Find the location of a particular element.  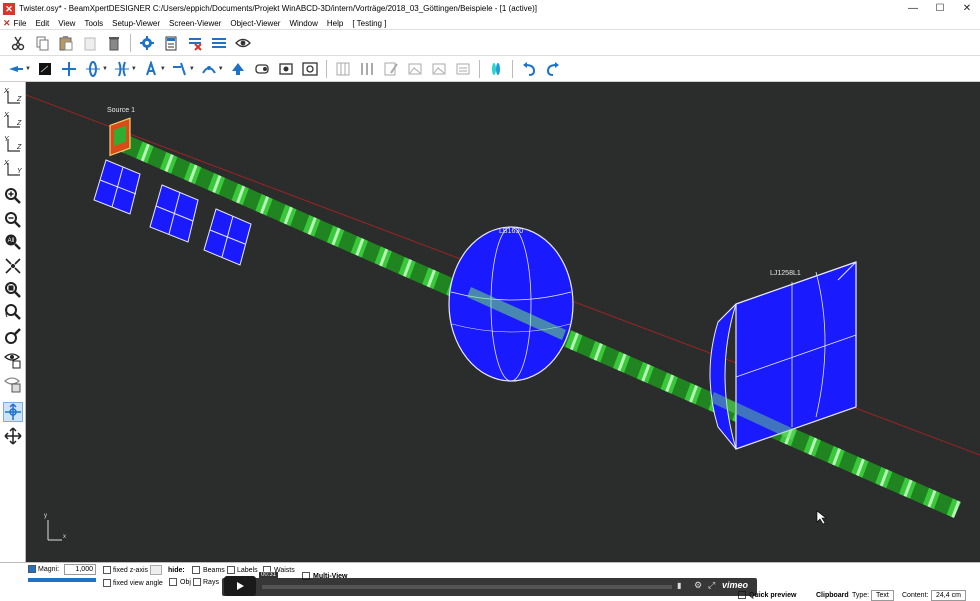

screen-icon is located at coordinates (45, 69).